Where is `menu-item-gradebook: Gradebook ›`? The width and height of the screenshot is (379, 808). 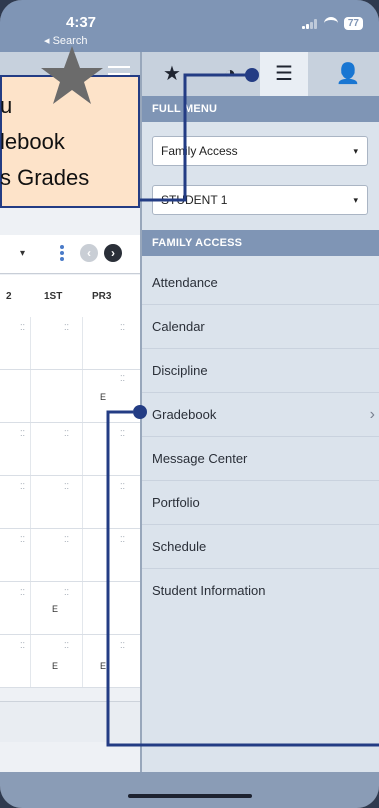 menu-item-gradebook: Gradebook › is located at coordinates (260, 415).